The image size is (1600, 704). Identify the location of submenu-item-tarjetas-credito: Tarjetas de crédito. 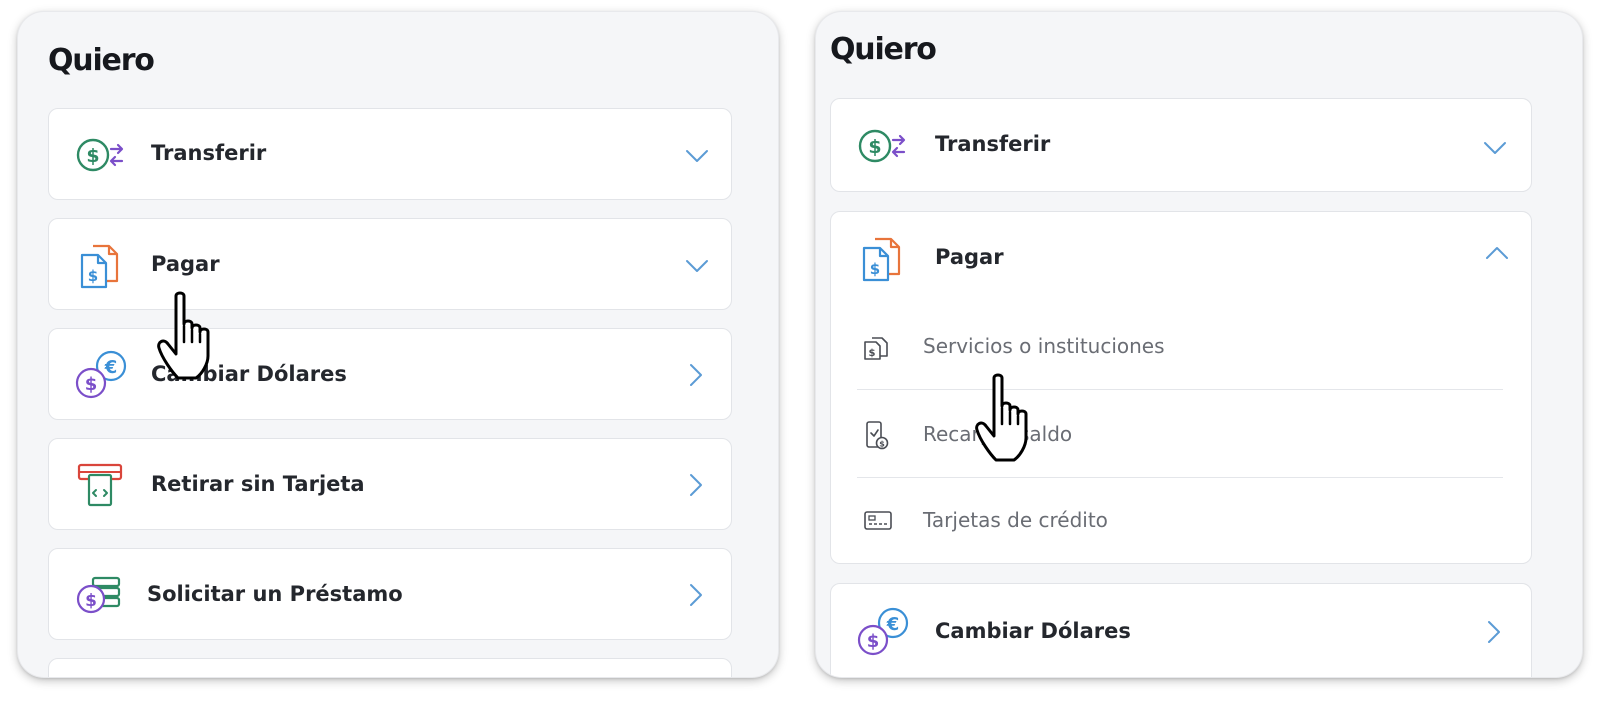
(1180, 522).